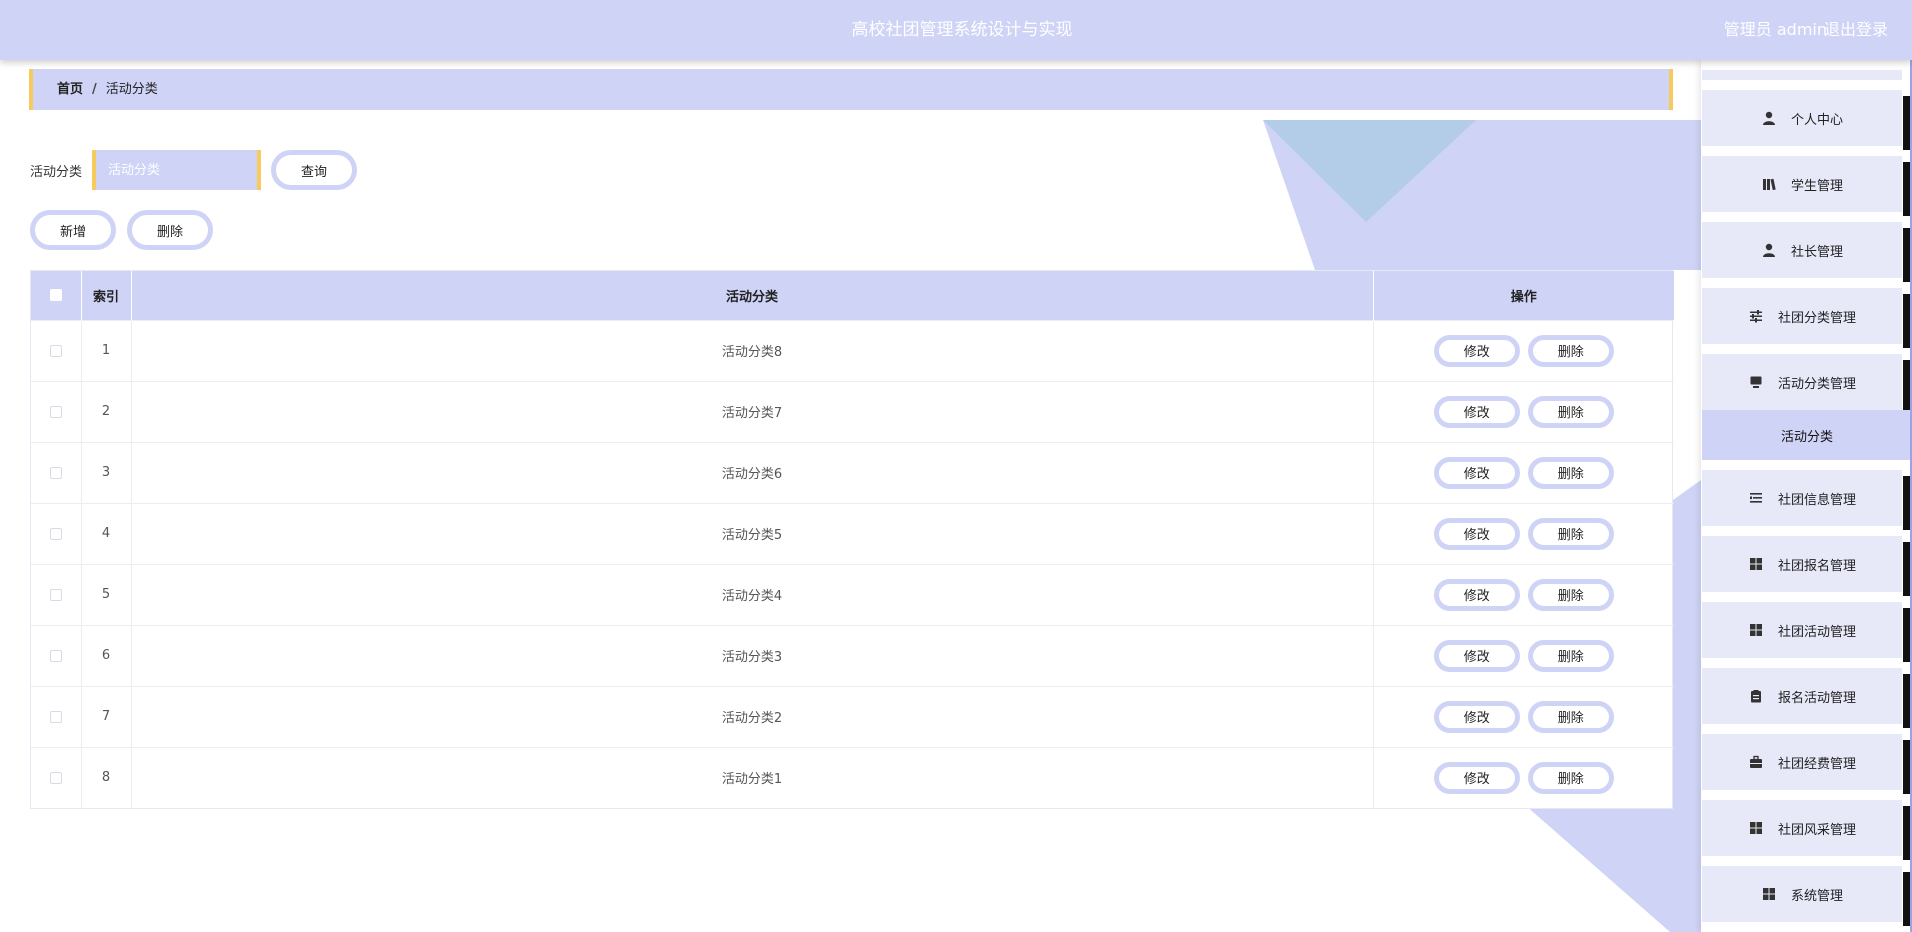  Describe the element at coordinates (1816, 764) in the screenshot. I see `sidebar-item-label: 社团经费管理` at that location.